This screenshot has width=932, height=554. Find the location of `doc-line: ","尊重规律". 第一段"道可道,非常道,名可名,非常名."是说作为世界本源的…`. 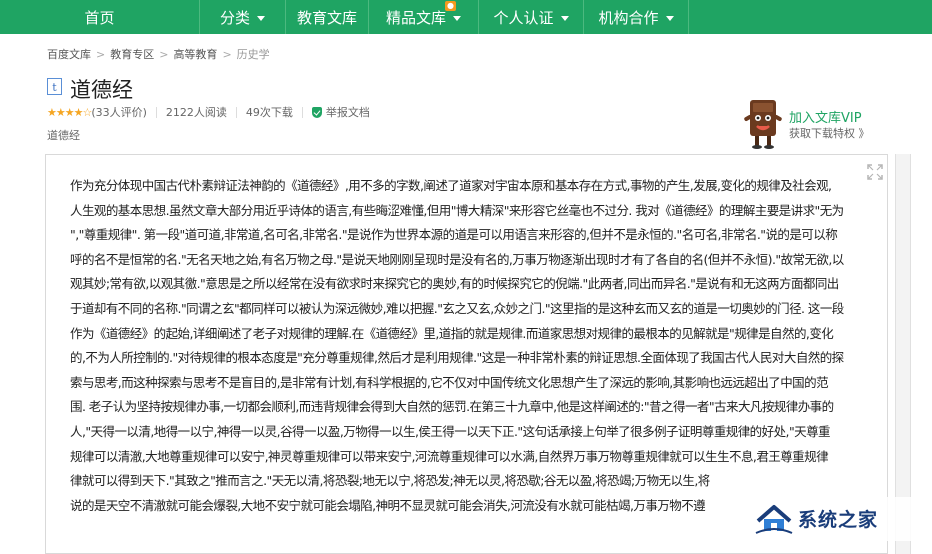

doc-line: ","尊重规律". 第一段"道可道,非常道,名可名,非常名."是说作为世界本源的… is located at coordinates (454, 235).